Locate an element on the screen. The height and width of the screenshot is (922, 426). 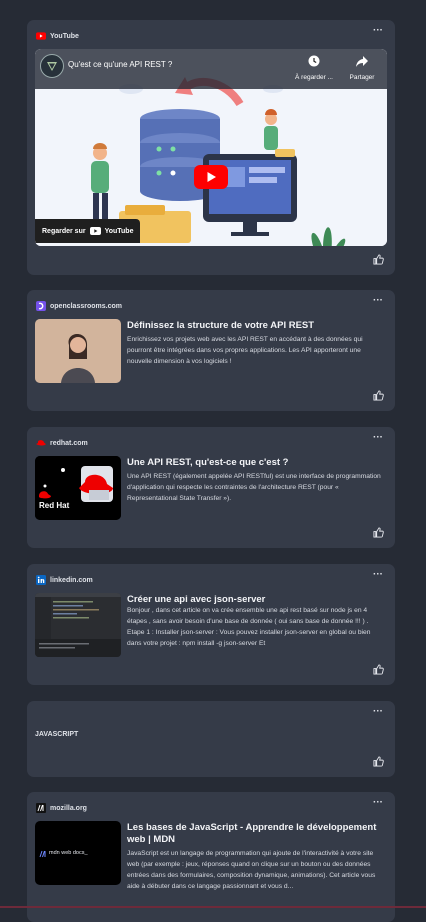
source-label: redhat.com is located at coordinates (69, 443).